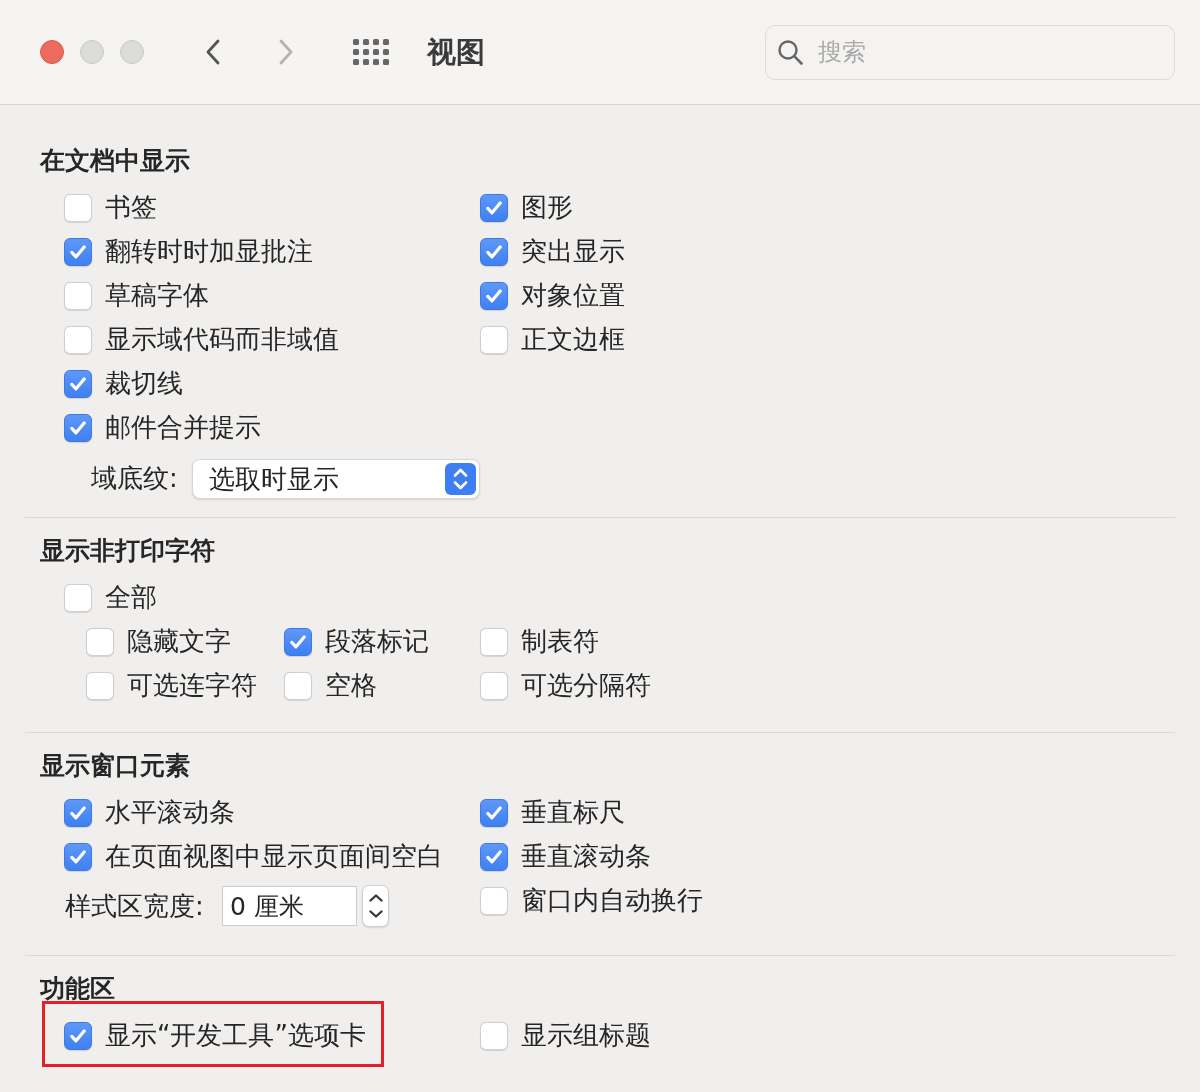  I want to click on grid-icon, so click(371, 52).